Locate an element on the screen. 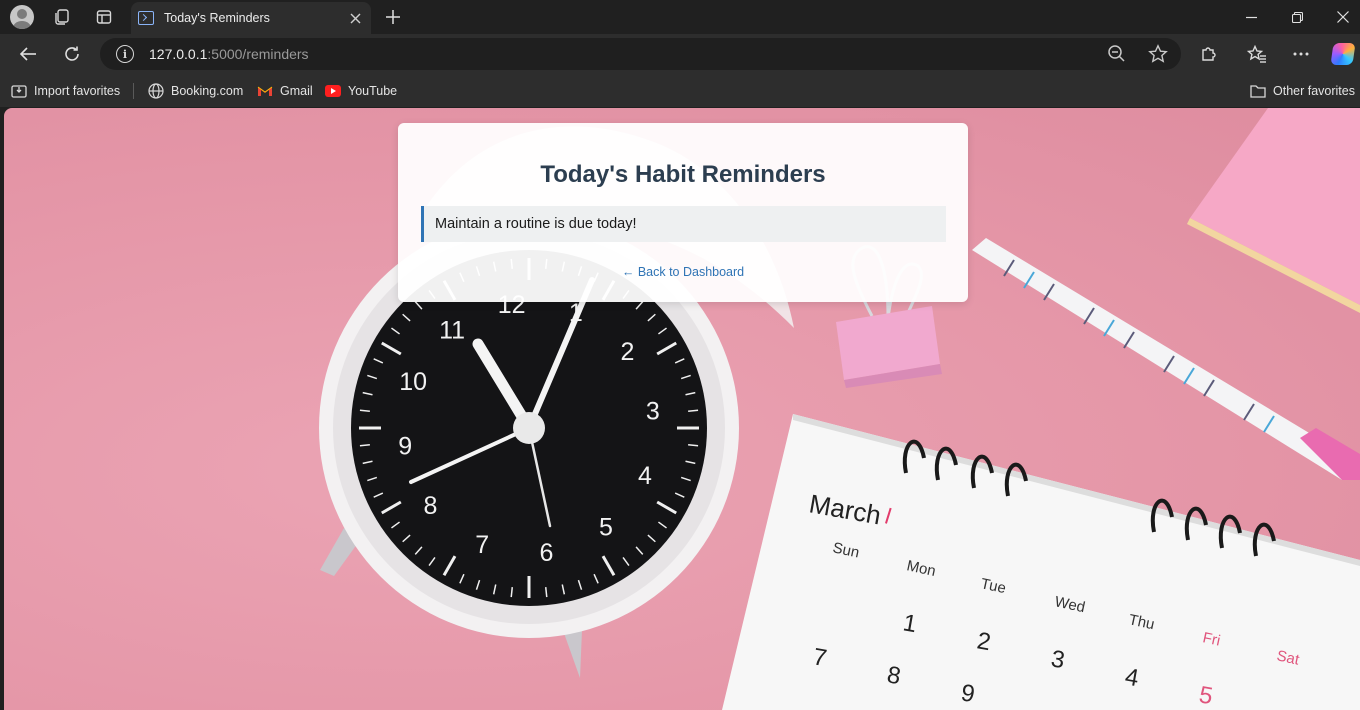 The image size is (1360, 710). plus-icon is located at coordinates (393, 17).